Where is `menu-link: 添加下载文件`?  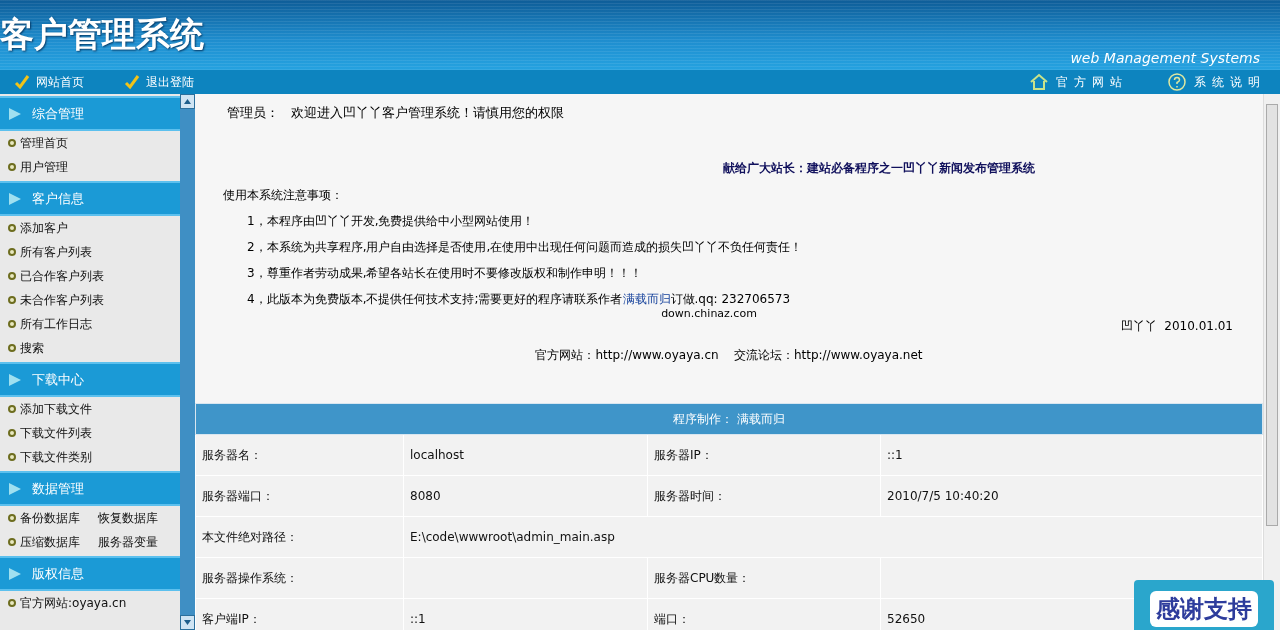 menu-link: 添加下载文件 is located at coordinates (56, 409).